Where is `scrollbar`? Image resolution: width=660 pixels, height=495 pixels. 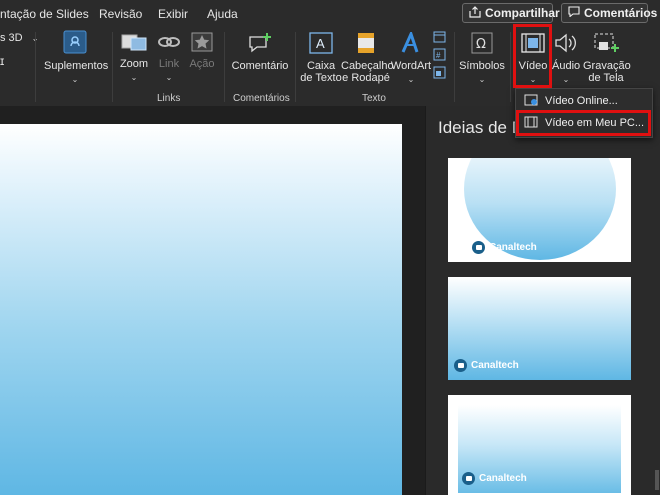
scrollbar is located at coordinates (657, 480).